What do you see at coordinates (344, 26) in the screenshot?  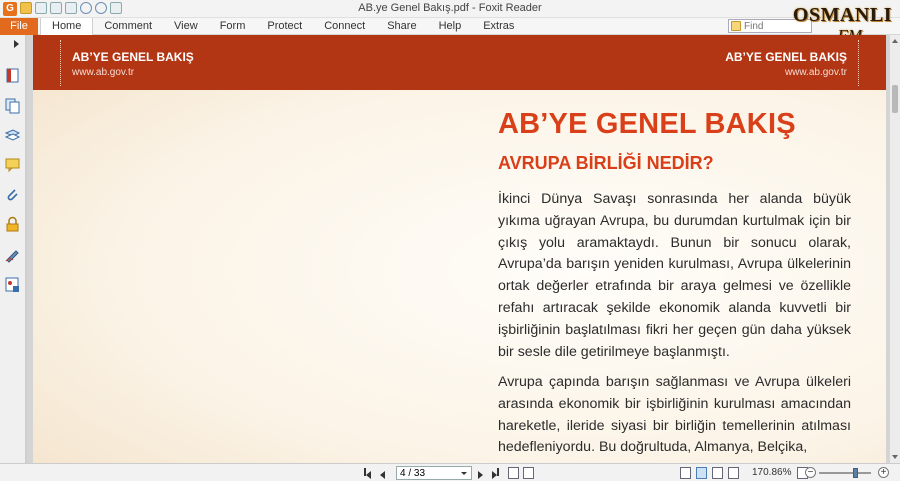 I see `tab-connect: Connect` at bounding box center [344, 26].